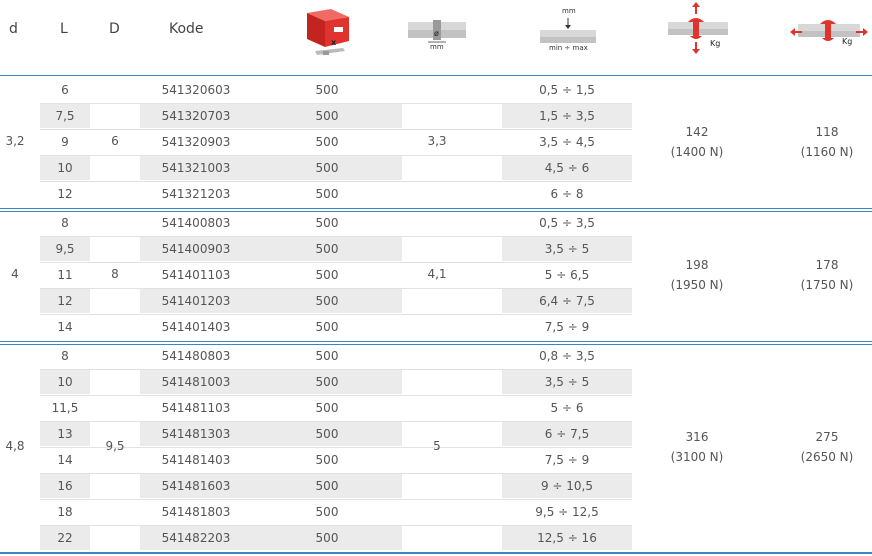 Image resolution: width=872 pixels, height=556 pixels. What do you see at coordinates (196, 356) in the screenshot?
I see `cell-kode: 541480803` at bounding box center [196, 356].